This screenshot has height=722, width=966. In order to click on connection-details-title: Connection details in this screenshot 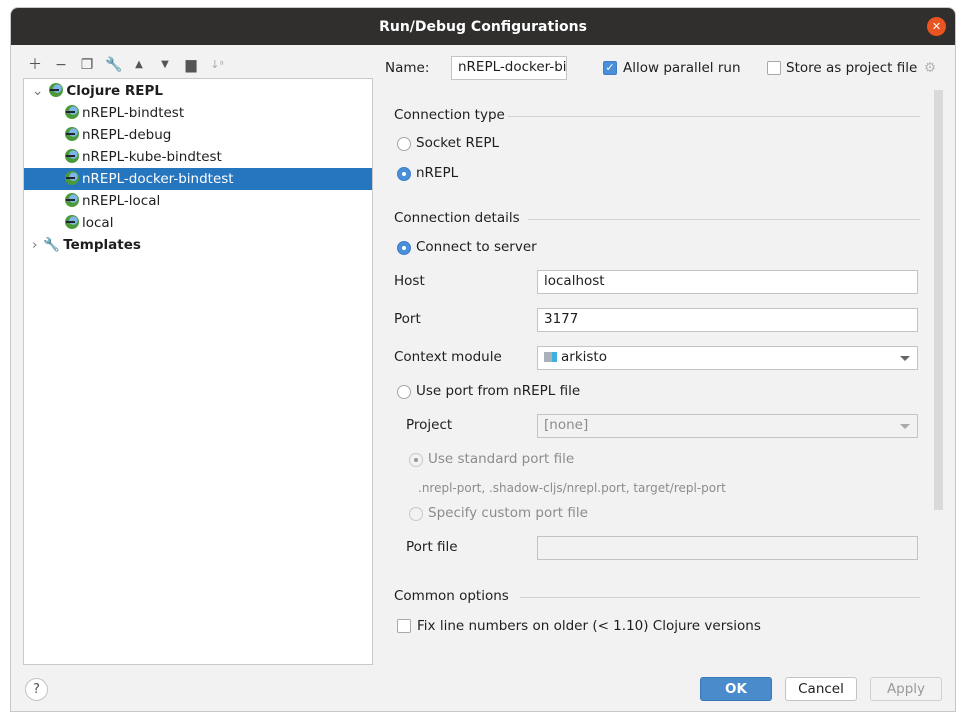, I will do `click(457, 218)`.